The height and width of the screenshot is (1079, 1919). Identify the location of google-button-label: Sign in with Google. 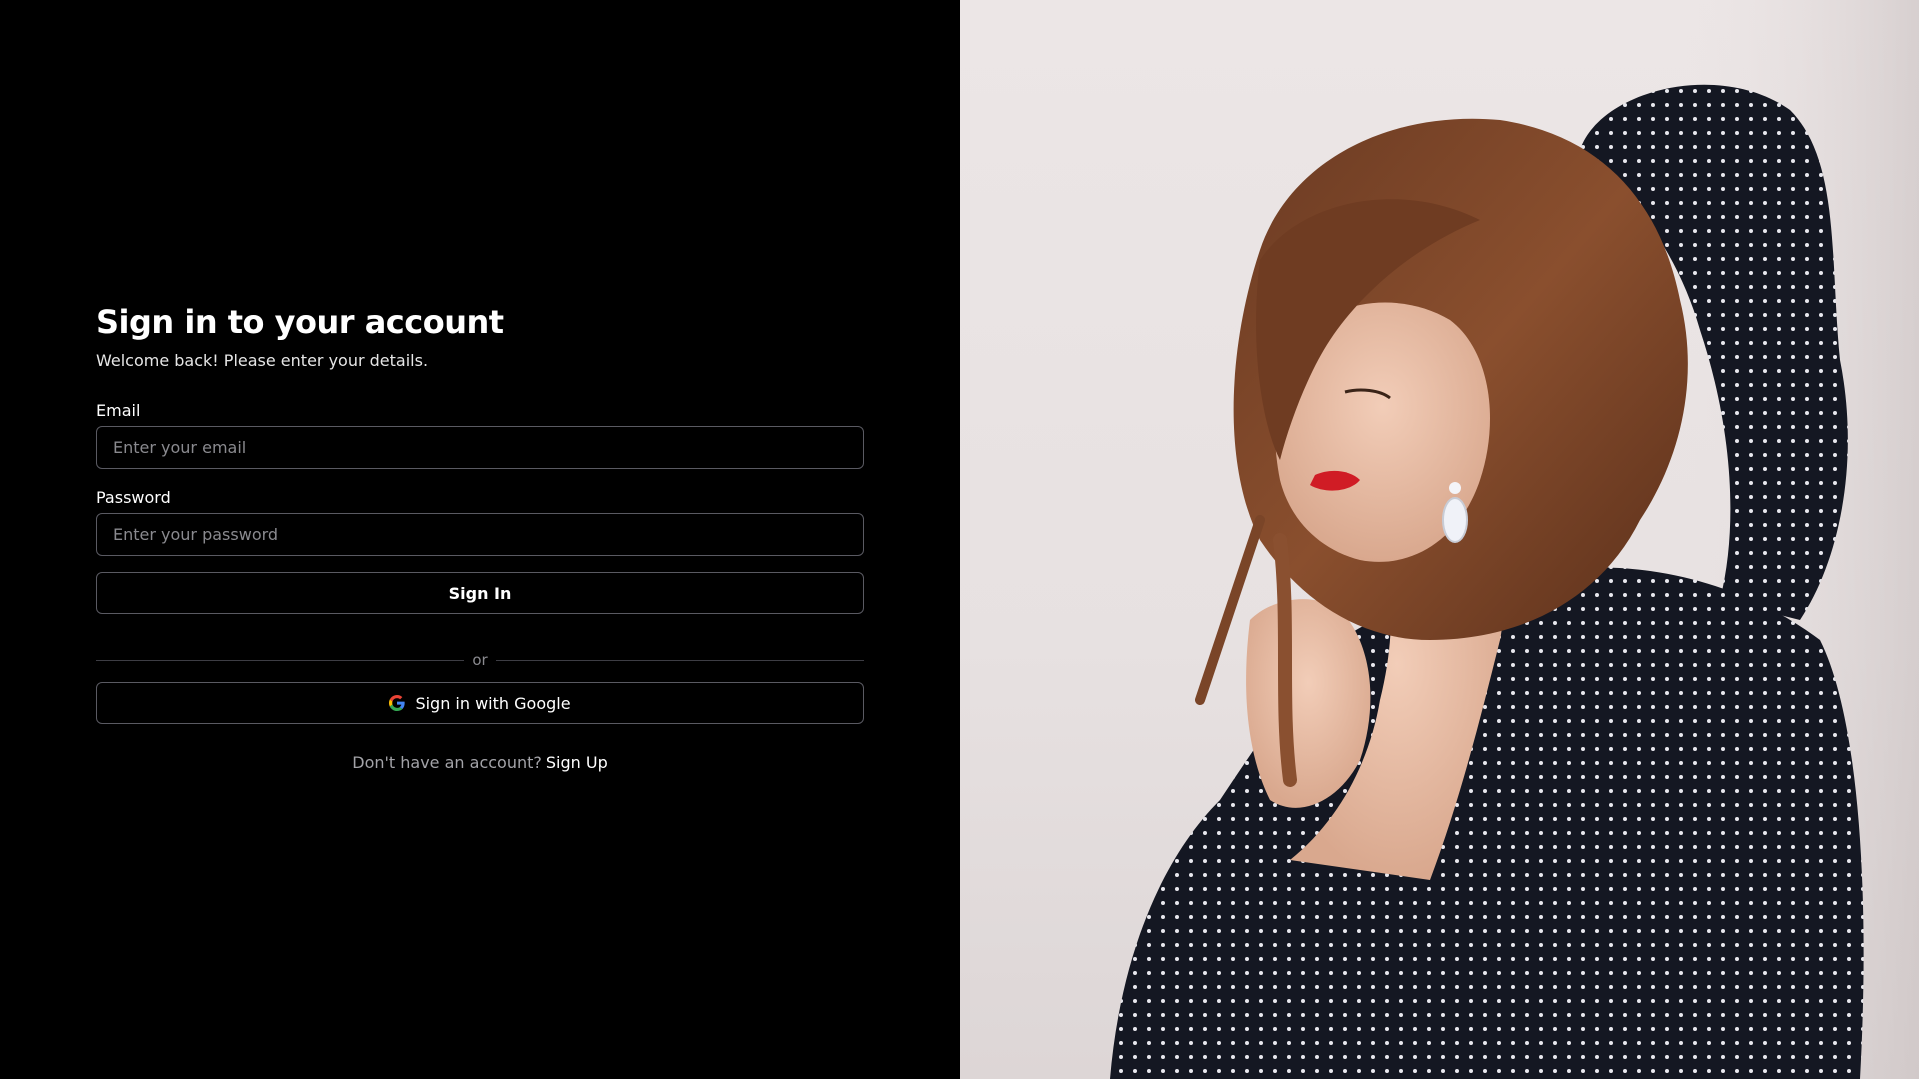
(493, 703).